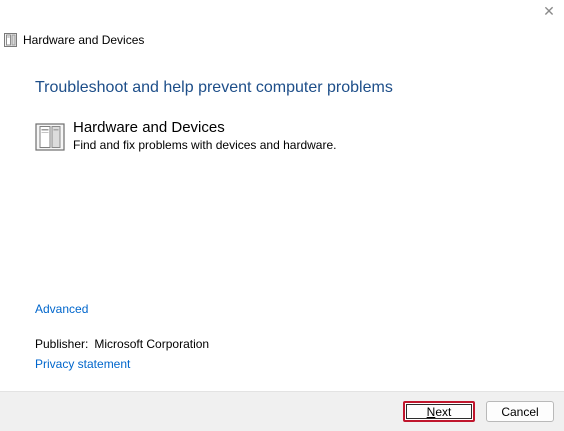 The width and height of the screenshot is (564, 431). Describe the element at coordinates (443, 411) in the screenshot. I see `next-button-label: ext` at that location.